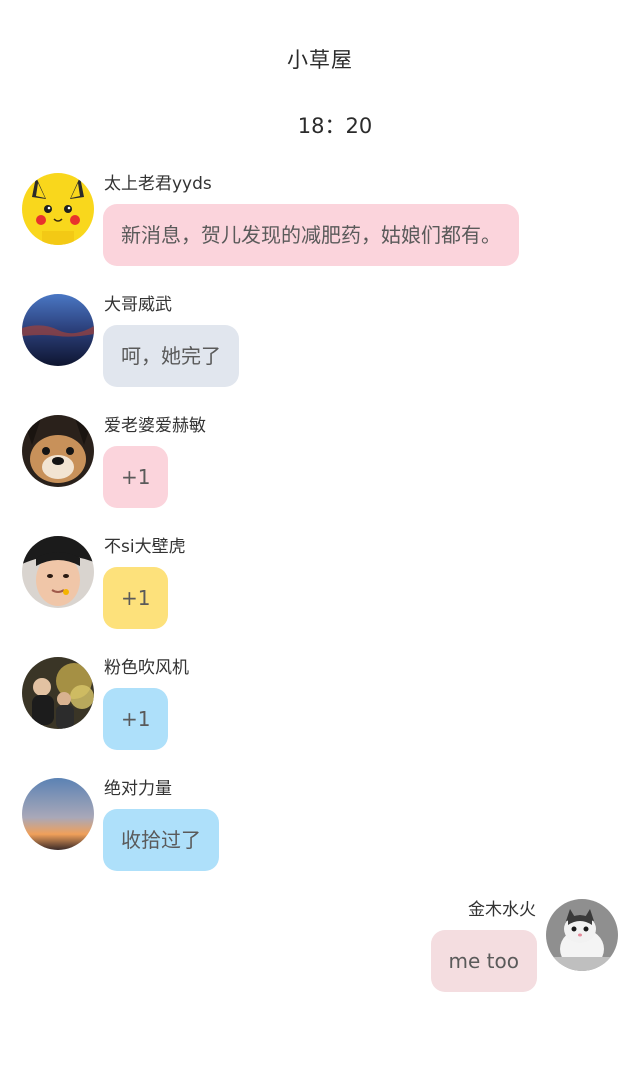 This screenshot has width=640, height=1066. What do you see at coordinates (311, 235) in the screenshot?
I see `message-bubble: 新消息，贺儿发现的减肥药，姑娘们都有。` at bounding box center [311, 235].